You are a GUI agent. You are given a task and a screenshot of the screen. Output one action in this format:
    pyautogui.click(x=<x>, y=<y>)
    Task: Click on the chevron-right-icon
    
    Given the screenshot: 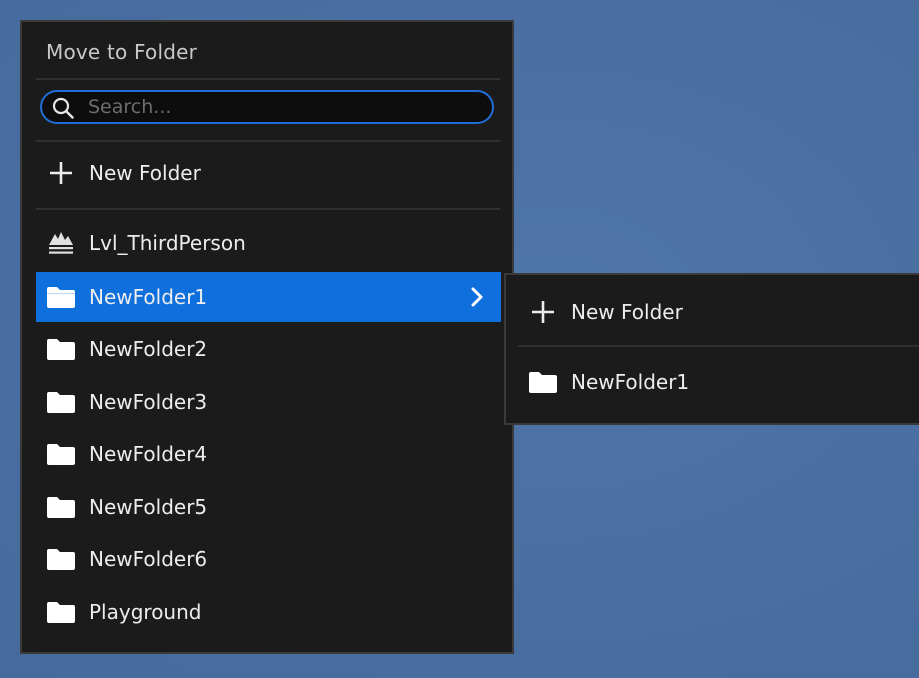 What is the action you would take?
    pyautogui.click(x=477, y=297)
    